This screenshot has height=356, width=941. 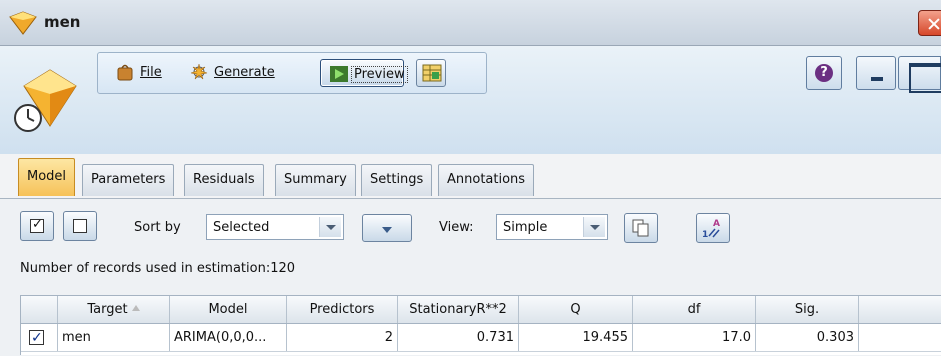 What do you see at coordinates (552, 227) in the screenshot?
I see `view-select: Simple` at bounding box center [552, 227].